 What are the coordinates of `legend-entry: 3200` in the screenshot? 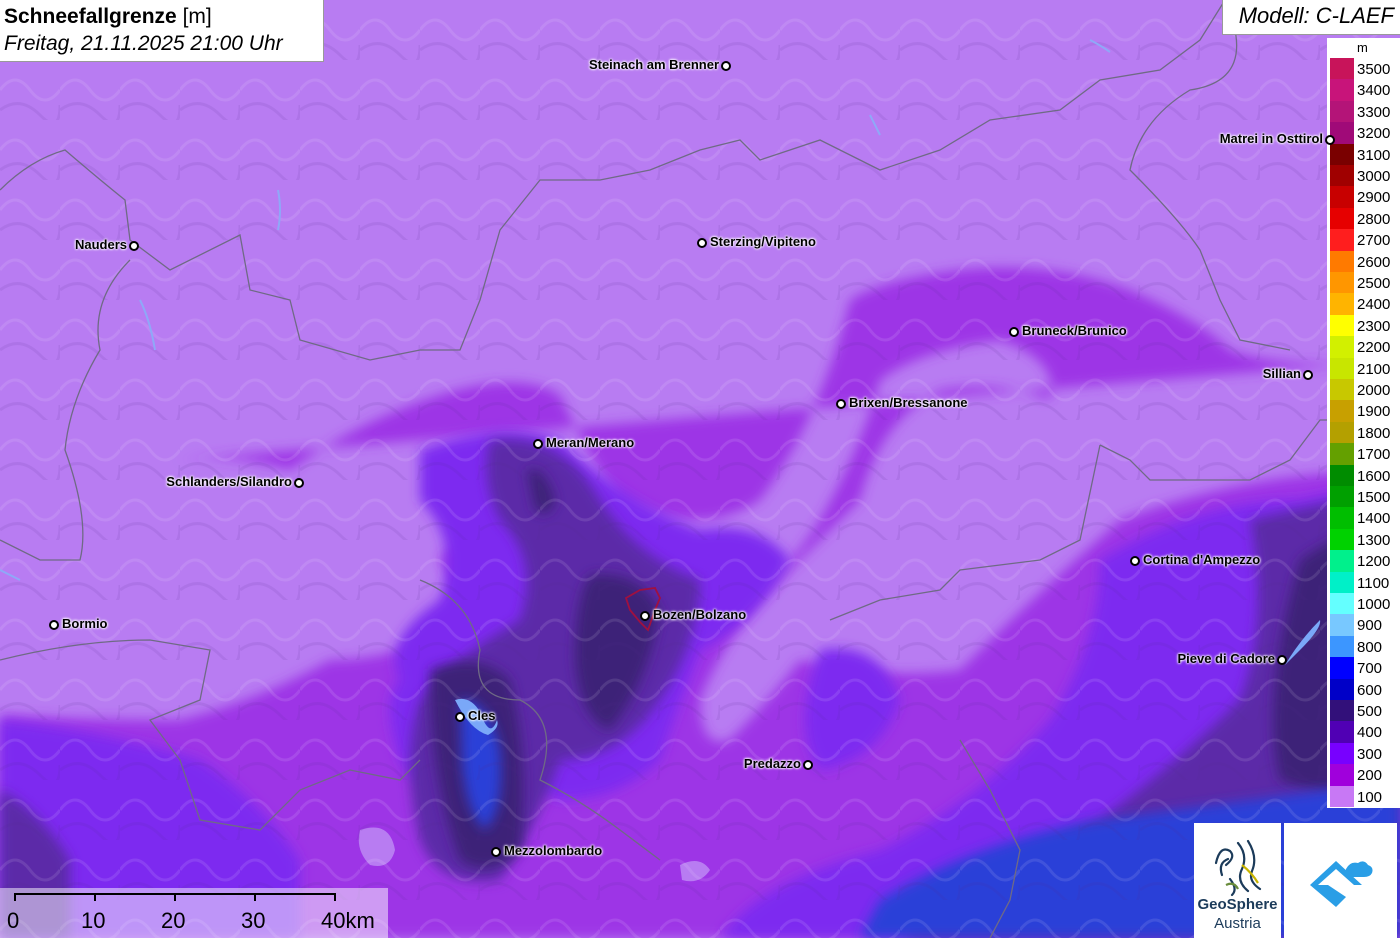 It's located at (1365, 133).